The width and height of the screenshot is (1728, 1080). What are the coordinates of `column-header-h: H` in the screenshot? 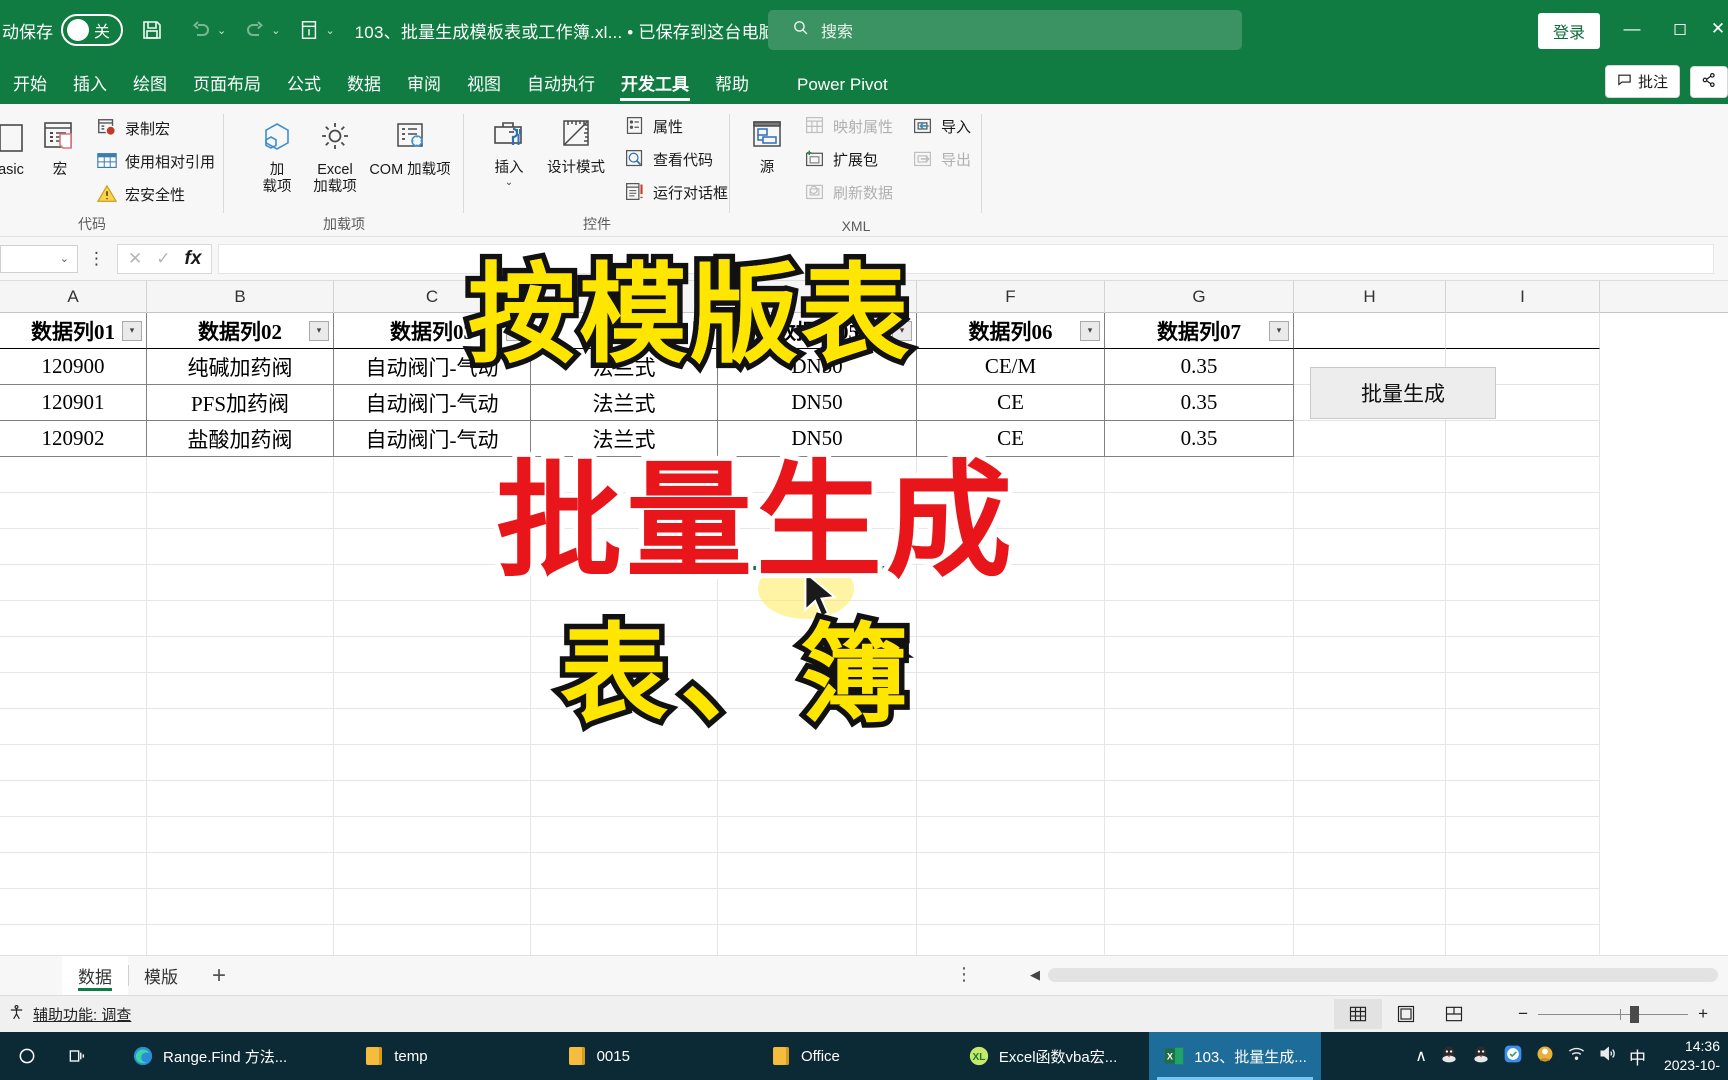 It's located at (1370, 297).